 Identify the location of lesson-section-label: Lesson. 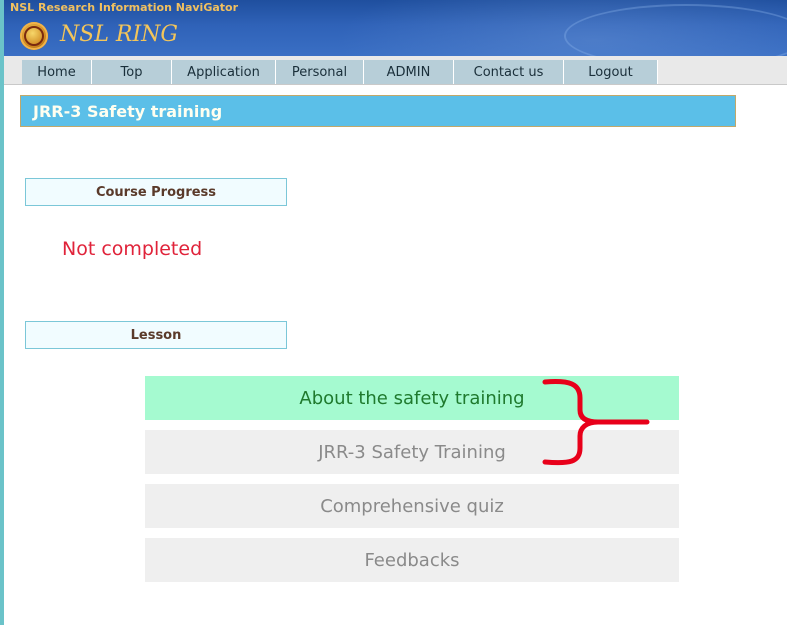
(156, 335).